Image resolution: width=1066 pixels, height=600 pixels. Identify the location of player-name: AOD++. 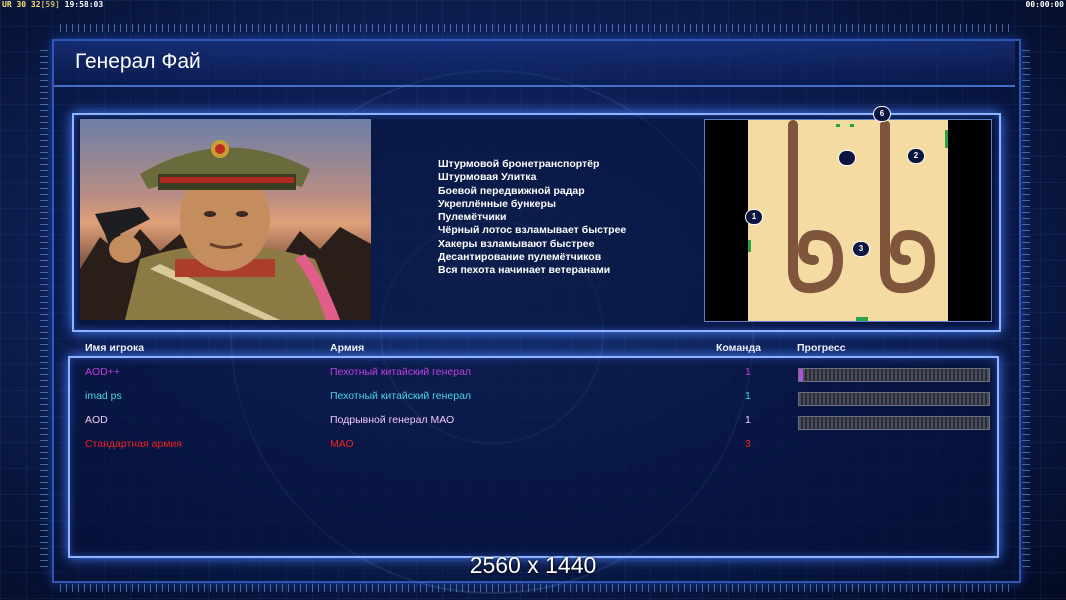
(103, 372).